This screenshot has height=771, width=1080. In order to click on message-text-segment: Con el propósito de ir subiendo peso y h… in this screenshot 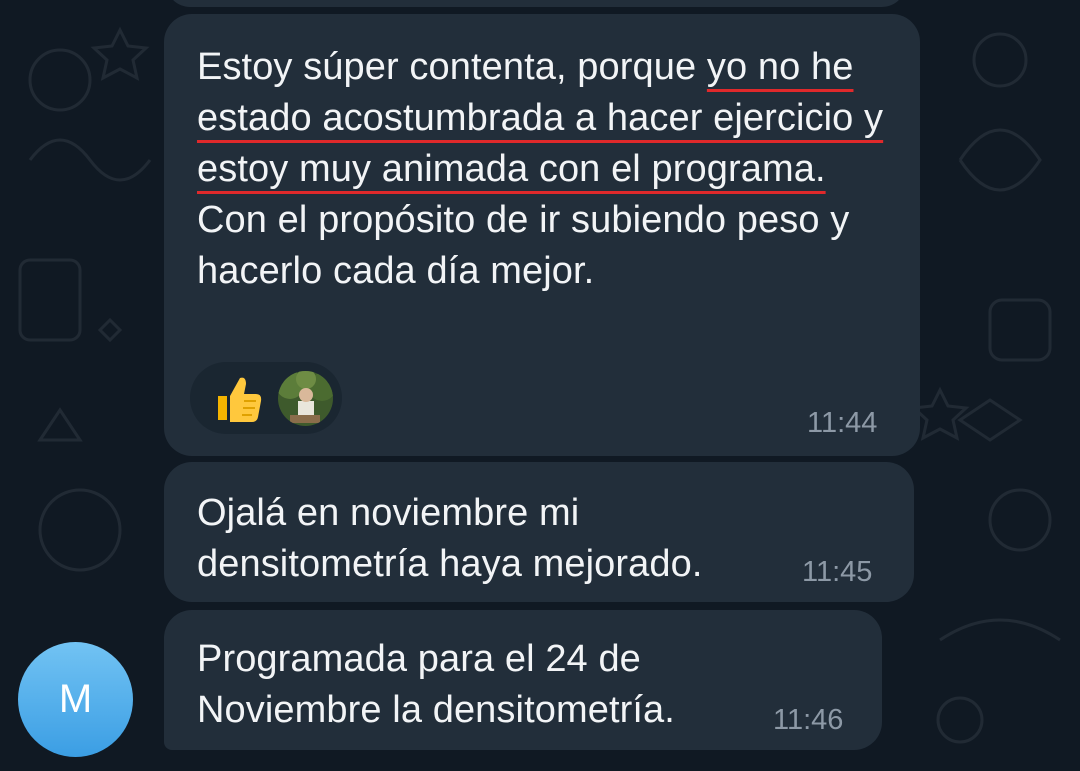, I will do `click(523, 245)`.